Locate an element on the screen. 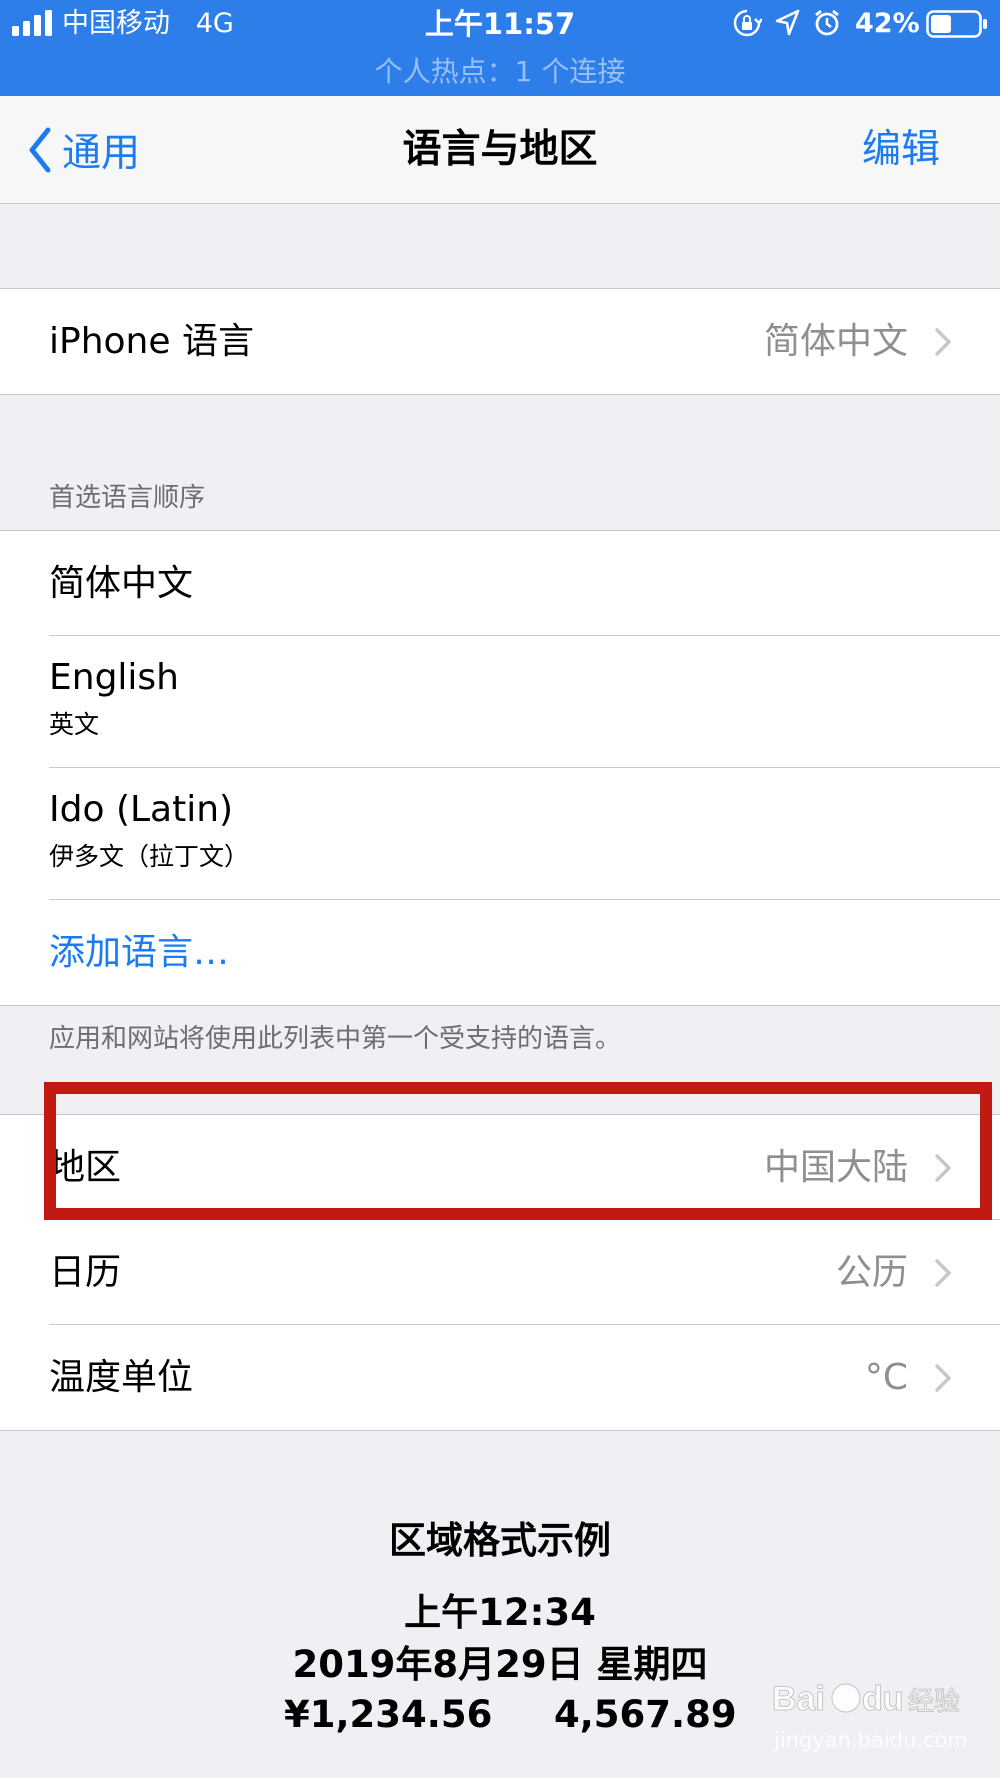 This screenshot has width=1000, height=1778. baidu-logo-icon: Bai du 经验 is located at coordinates (866, 1699).